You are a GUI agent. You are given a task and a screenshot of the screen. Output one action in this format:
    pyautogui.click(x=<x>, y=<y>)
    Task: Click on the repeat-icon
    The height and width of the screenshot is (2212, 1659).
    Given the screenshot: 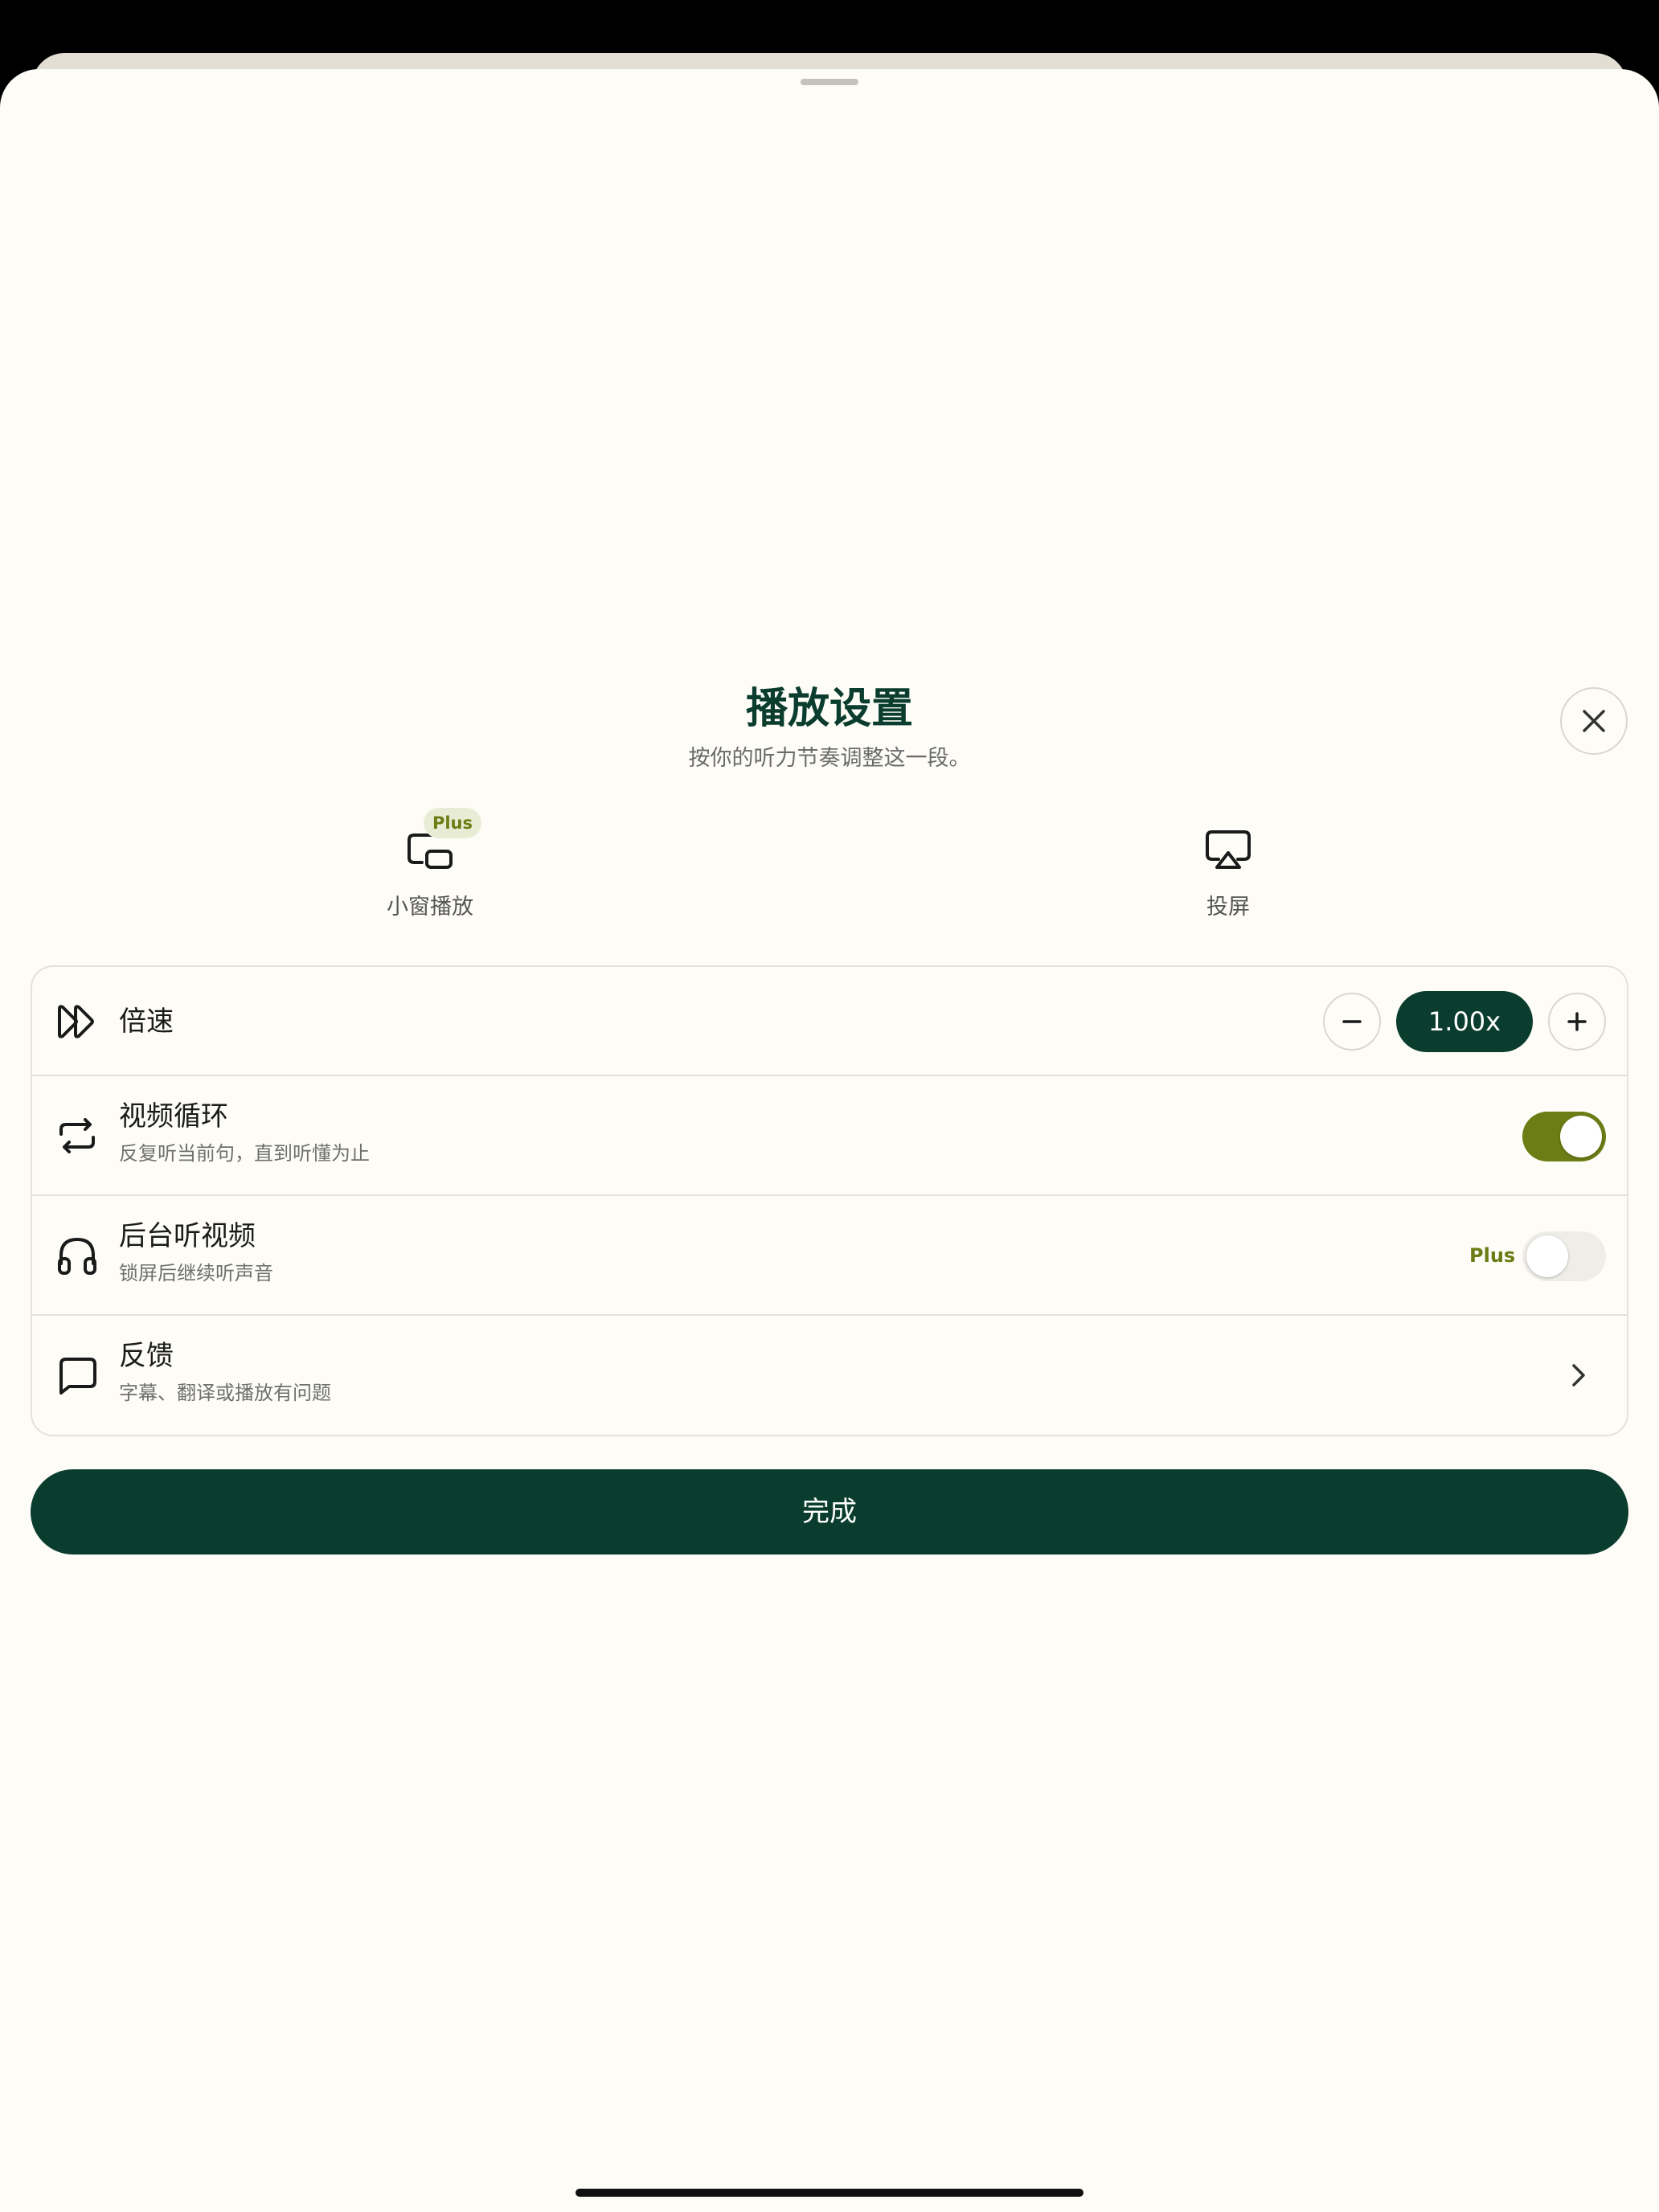 What is the action you would take?
    pyautogui.click(x=77, y=1135)
    